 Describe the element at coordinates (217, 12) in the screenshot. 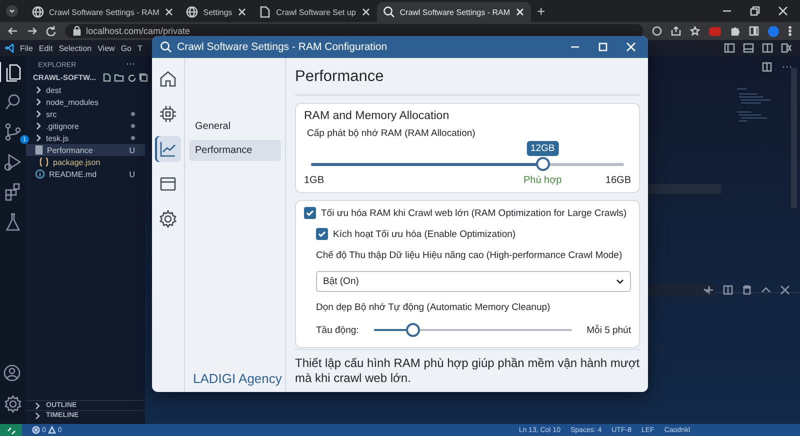

I see `browser-tab: Settings` at that location.